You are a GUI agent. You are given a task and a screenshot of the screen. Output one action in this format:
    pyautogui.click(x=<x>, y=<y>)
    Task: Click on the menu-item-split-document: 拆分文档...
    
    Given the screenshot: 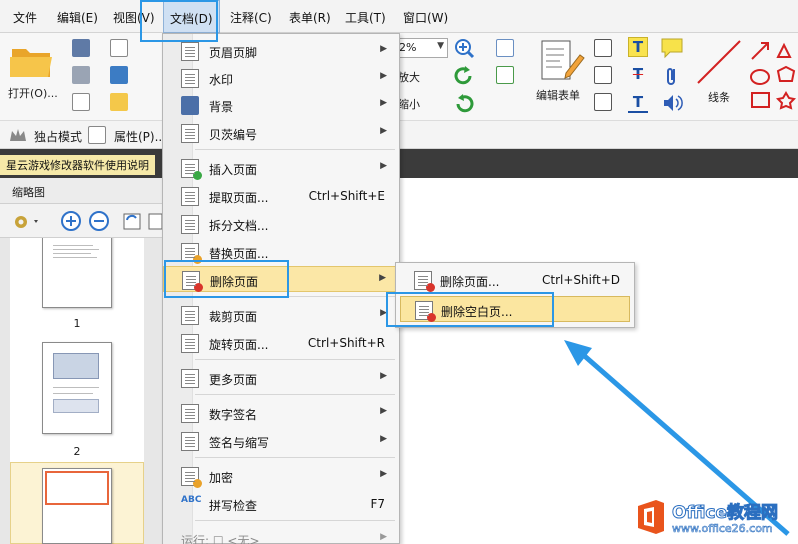 What is the action you would take?
    pyautogui.click(x=281, y=224)
    